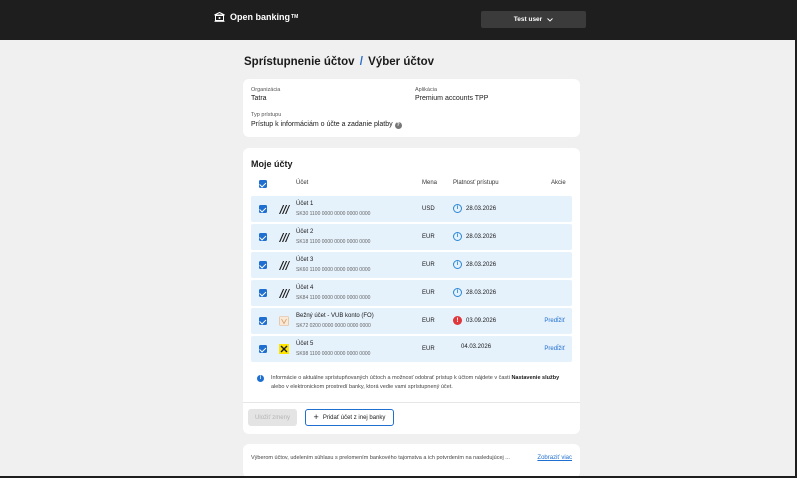  I want to click on column-header-validity: Platnosť prístupu, so click(476, 183).